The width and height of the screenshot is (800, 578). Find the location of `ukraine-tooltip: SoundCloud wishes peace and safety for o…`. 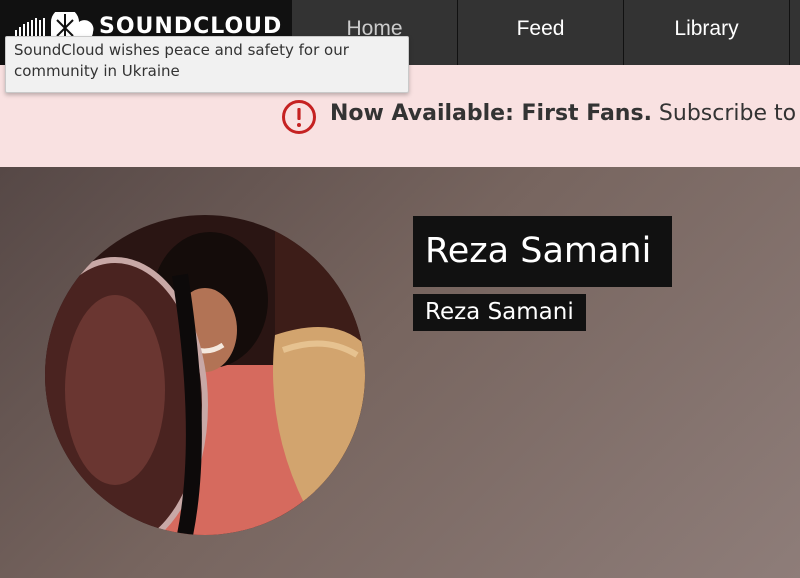

ukraine-tooltip: SoundCloud wishes peace and safety for o… is located at coordinates (207, 64).